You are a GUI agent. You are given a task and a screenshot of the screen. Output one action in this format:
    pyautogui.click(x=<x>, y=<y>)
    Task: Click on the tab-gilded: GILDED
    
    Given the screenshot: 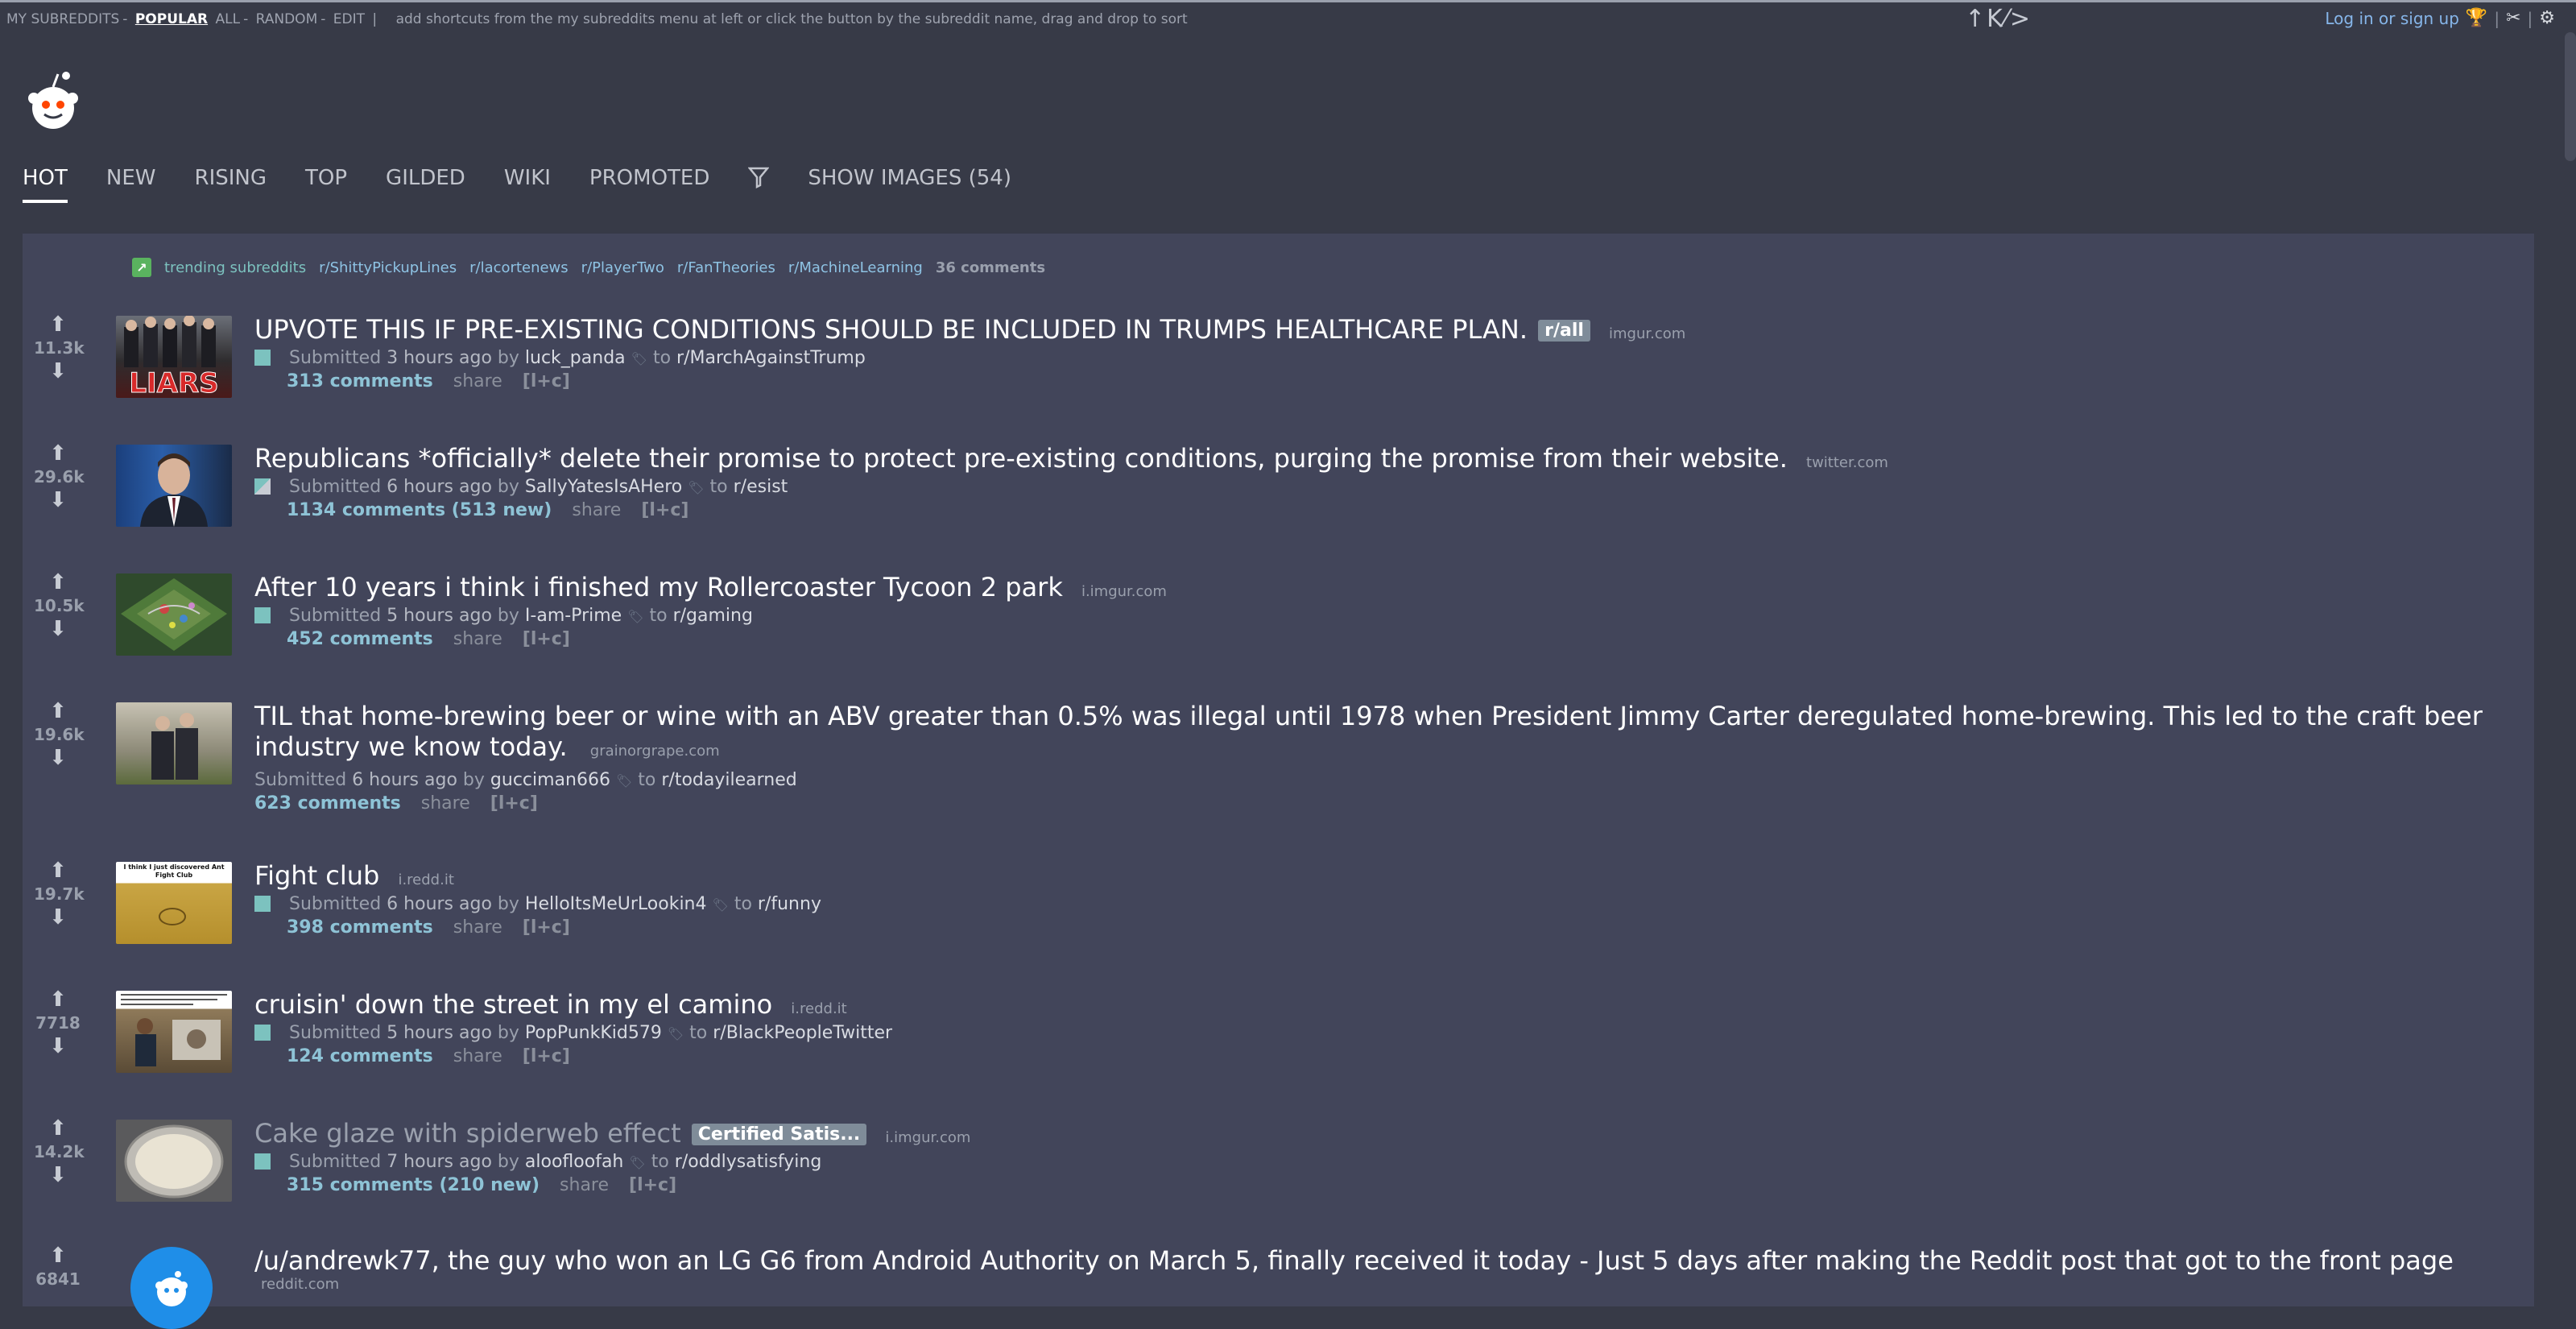 What is the action you would take?
    pyautogui.click(x=426, y=184)
    